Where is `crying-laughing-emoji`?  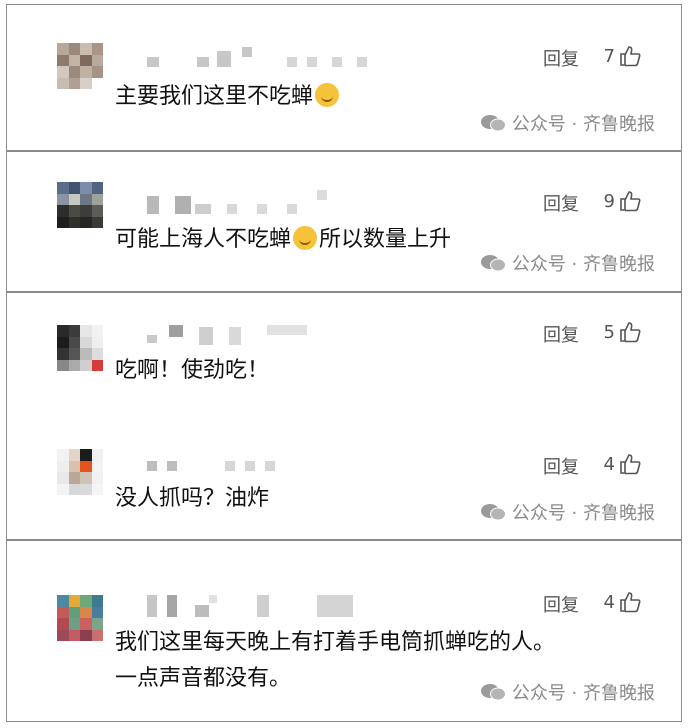 crying-laughing-emoji is located at coordinates (305, 238).